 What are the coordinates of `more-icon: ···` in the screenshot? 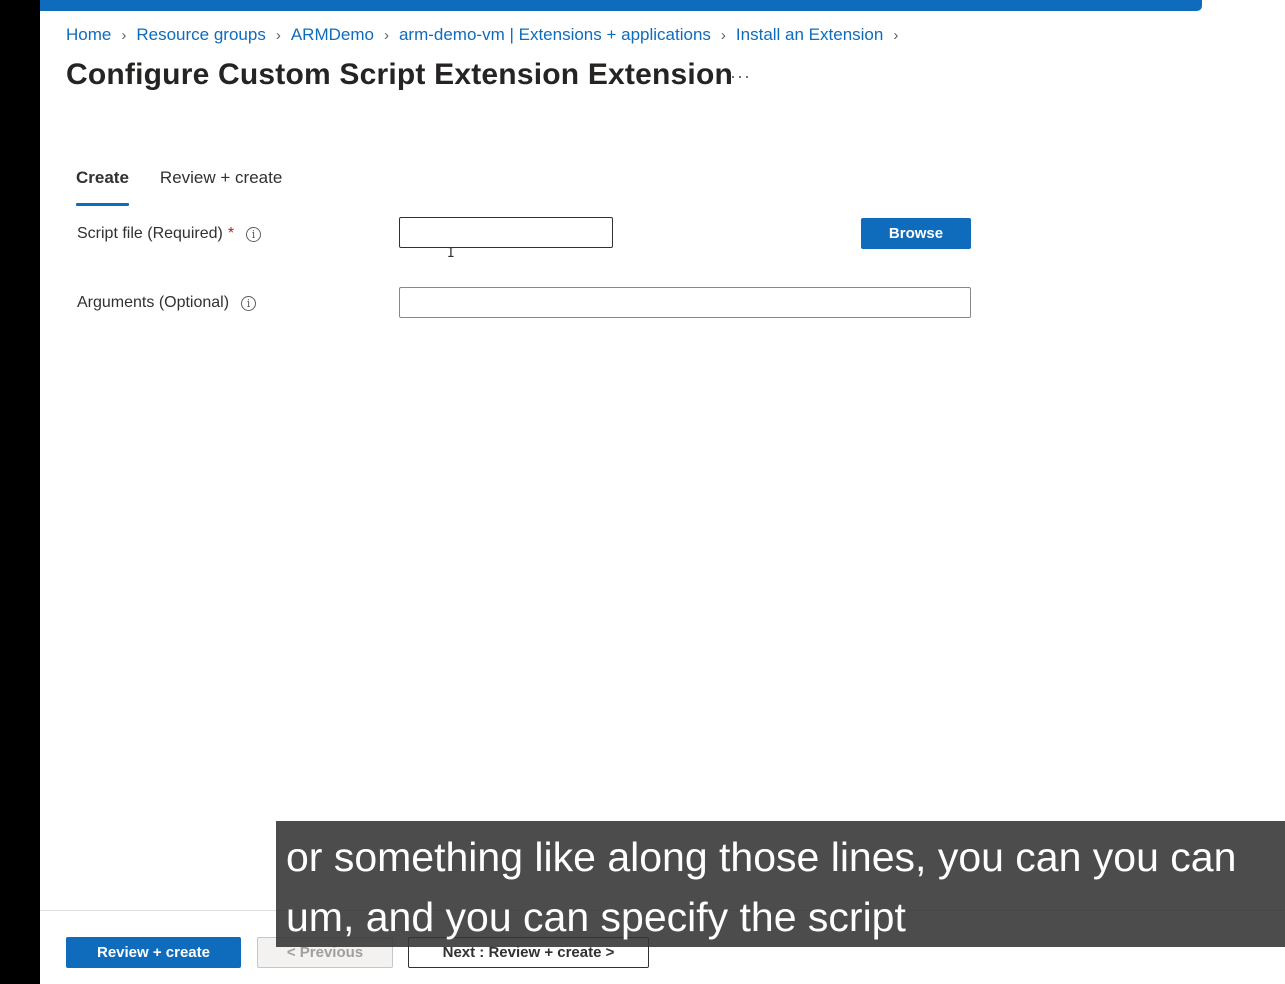 It's located at (740, 76).